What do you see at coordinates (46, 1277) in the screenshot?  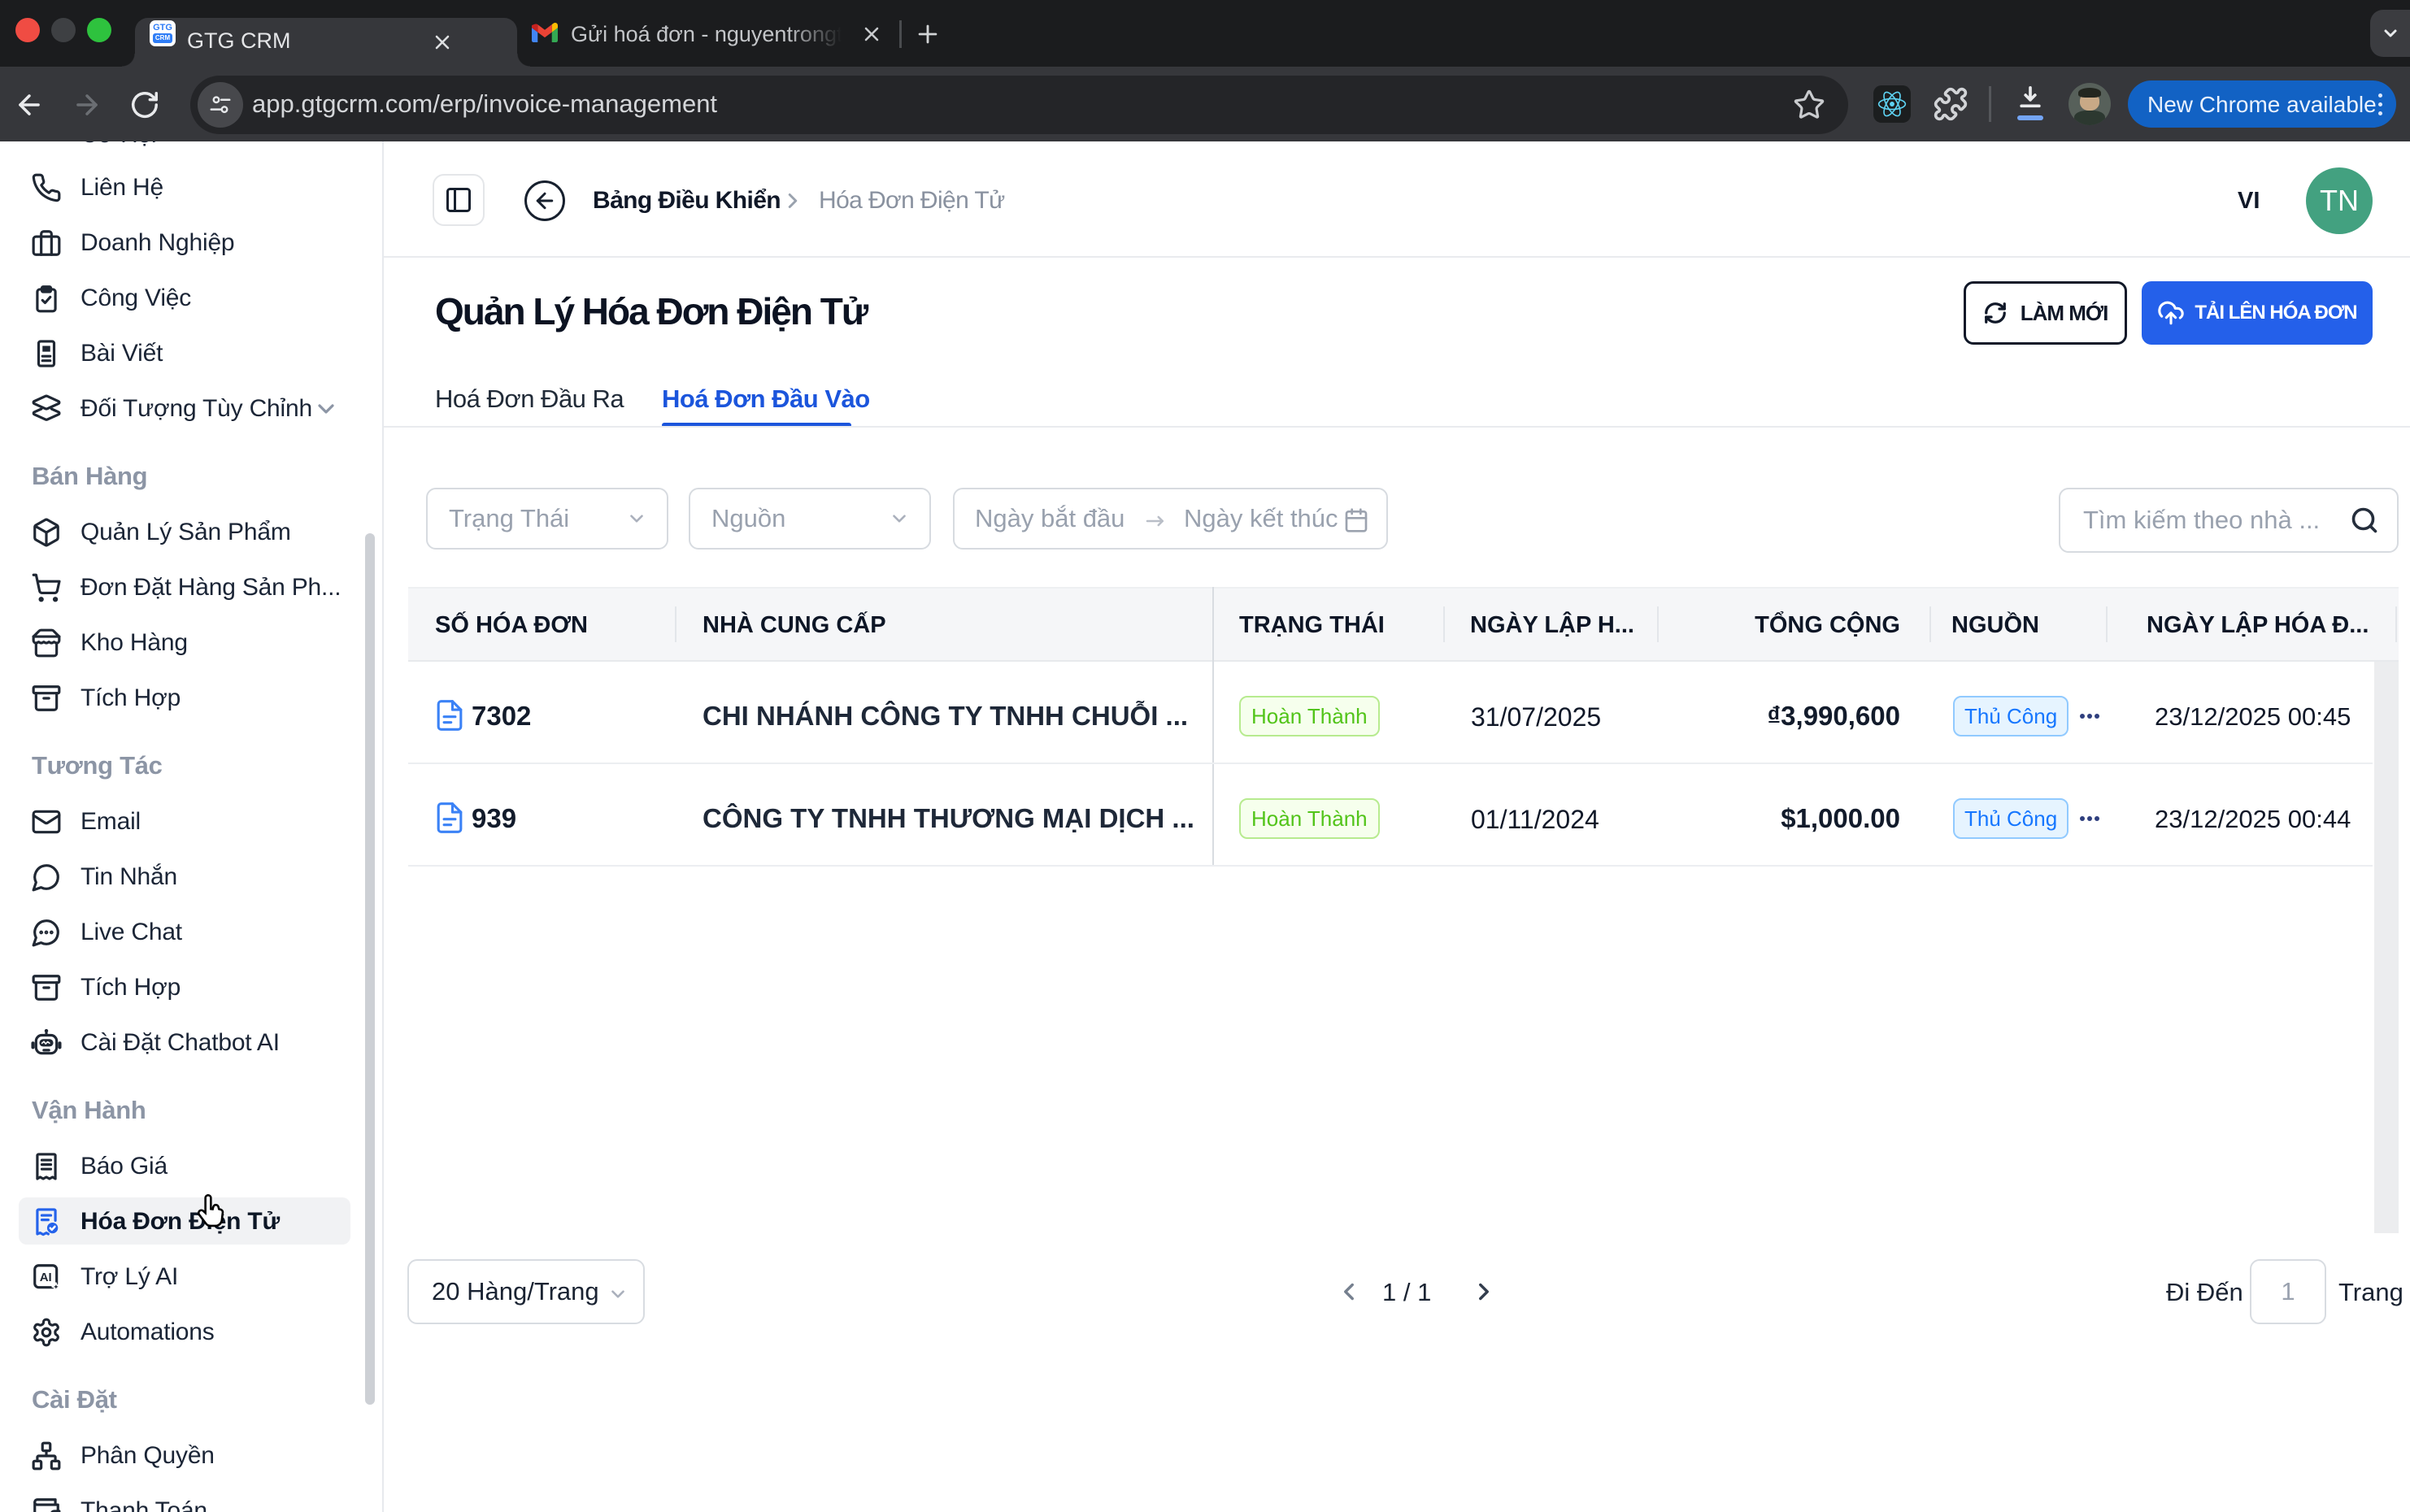 I see `svg-text: AI` at bounding box center [46, 1277].